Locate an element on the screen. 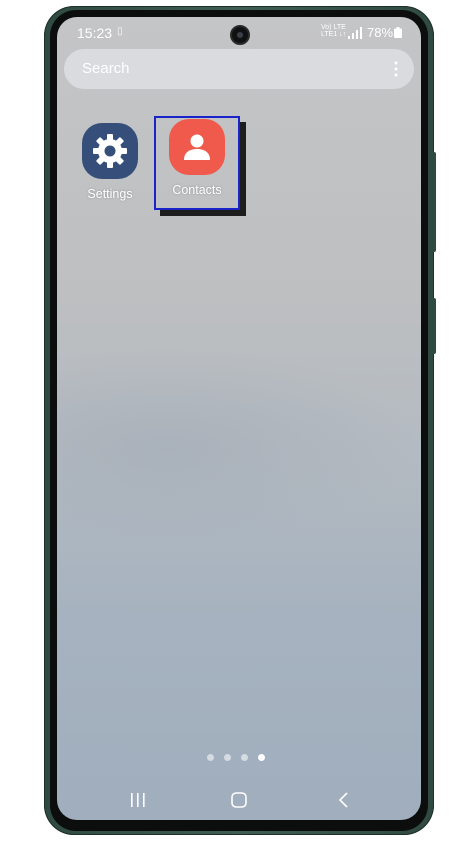 The height and width of the screenshot is (843, 474). network-indicator: Vo) LTE LTE1 ↓↑ is located at coordinates (333, 31).